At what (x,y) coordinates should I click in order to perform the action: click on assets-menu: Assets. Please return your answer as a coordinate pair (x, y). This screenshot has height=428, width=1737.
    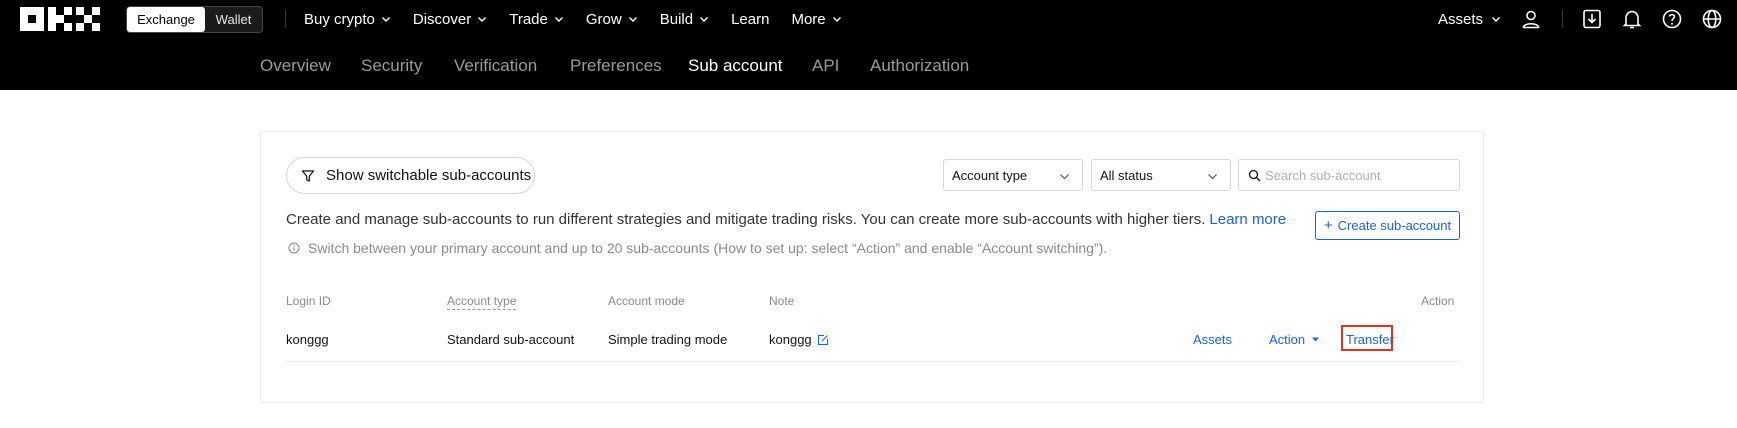
    Looking at the image, I should click on (1469, 19).